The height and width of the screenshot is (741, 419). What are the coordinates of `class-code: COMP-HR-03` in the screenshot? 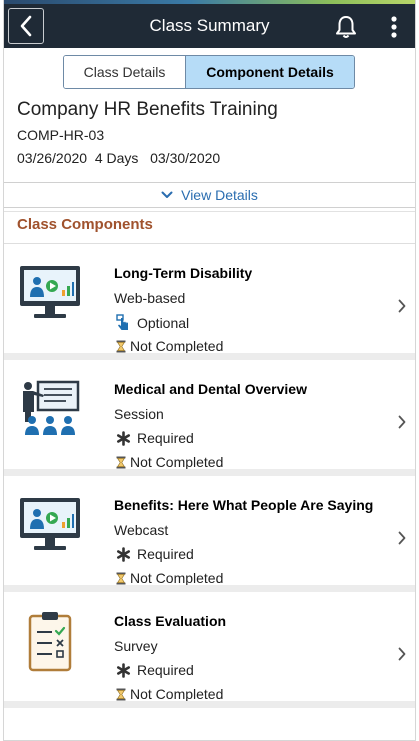 It's located at (61, 135).